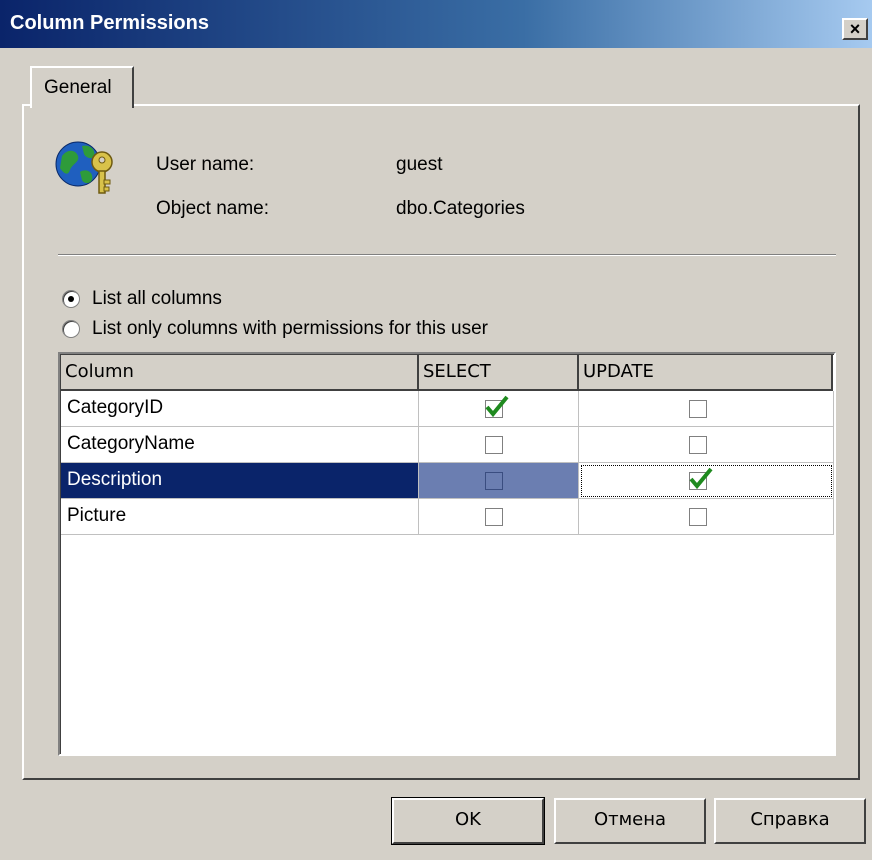  I want to click on radio-dot, so click(71, 299).